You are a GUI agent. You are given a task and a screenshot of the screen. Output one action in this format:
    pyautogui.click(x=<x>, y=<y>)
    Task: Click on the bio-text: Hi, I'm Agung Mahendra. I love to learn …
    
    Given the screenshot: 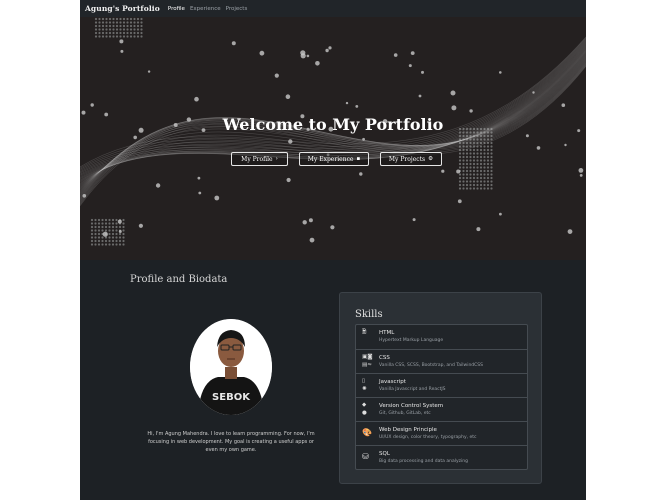 What is the action you would take?
    pyautogui.click(x=231, y=442)
    